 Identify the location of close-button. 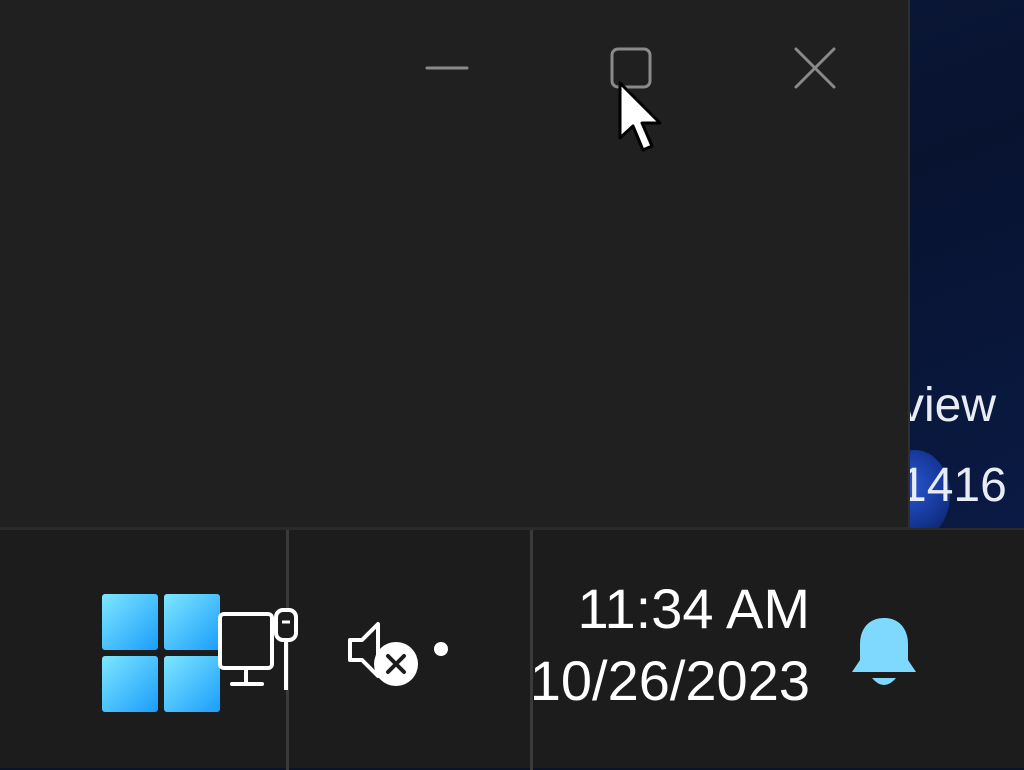
(815, 68).